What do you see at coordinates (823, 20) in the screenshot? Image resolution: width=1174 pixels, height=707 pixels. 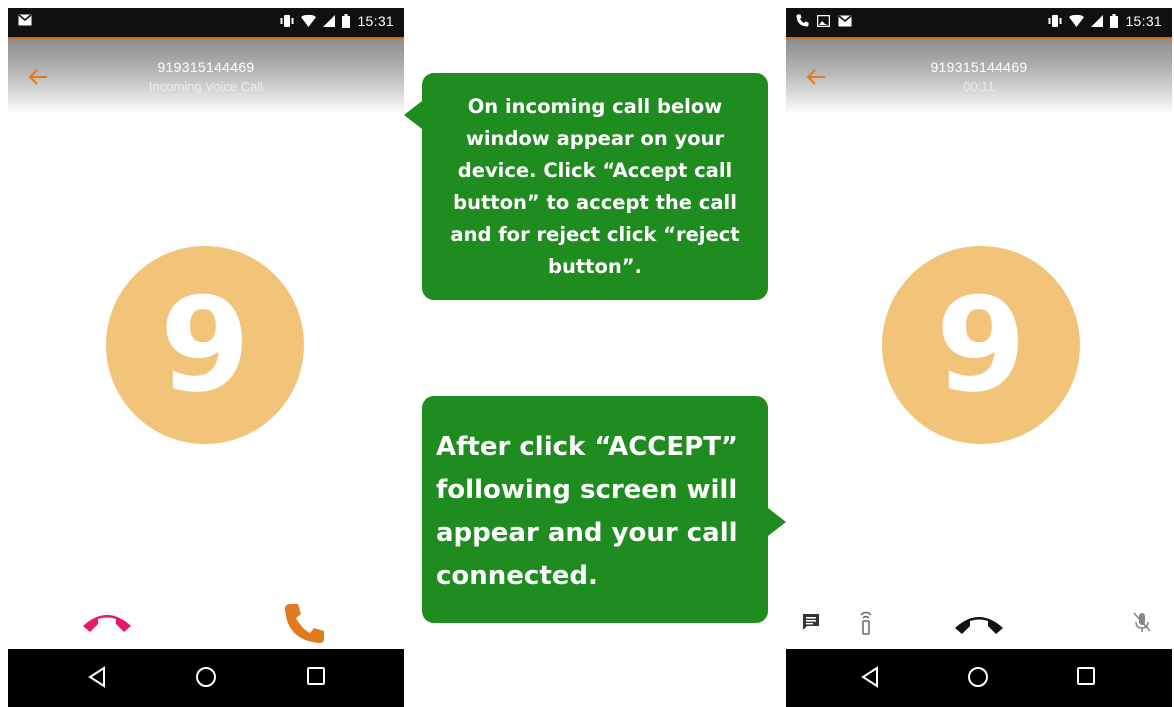 I see `image-icon` at bounding box center [823, 20].